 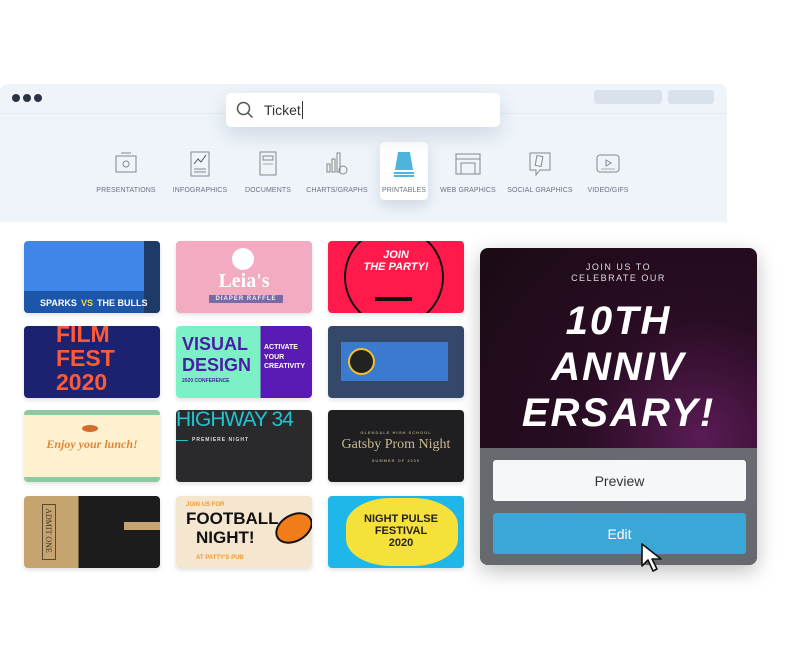 I want to click on template-text: VS, so click(x=87, y=303).